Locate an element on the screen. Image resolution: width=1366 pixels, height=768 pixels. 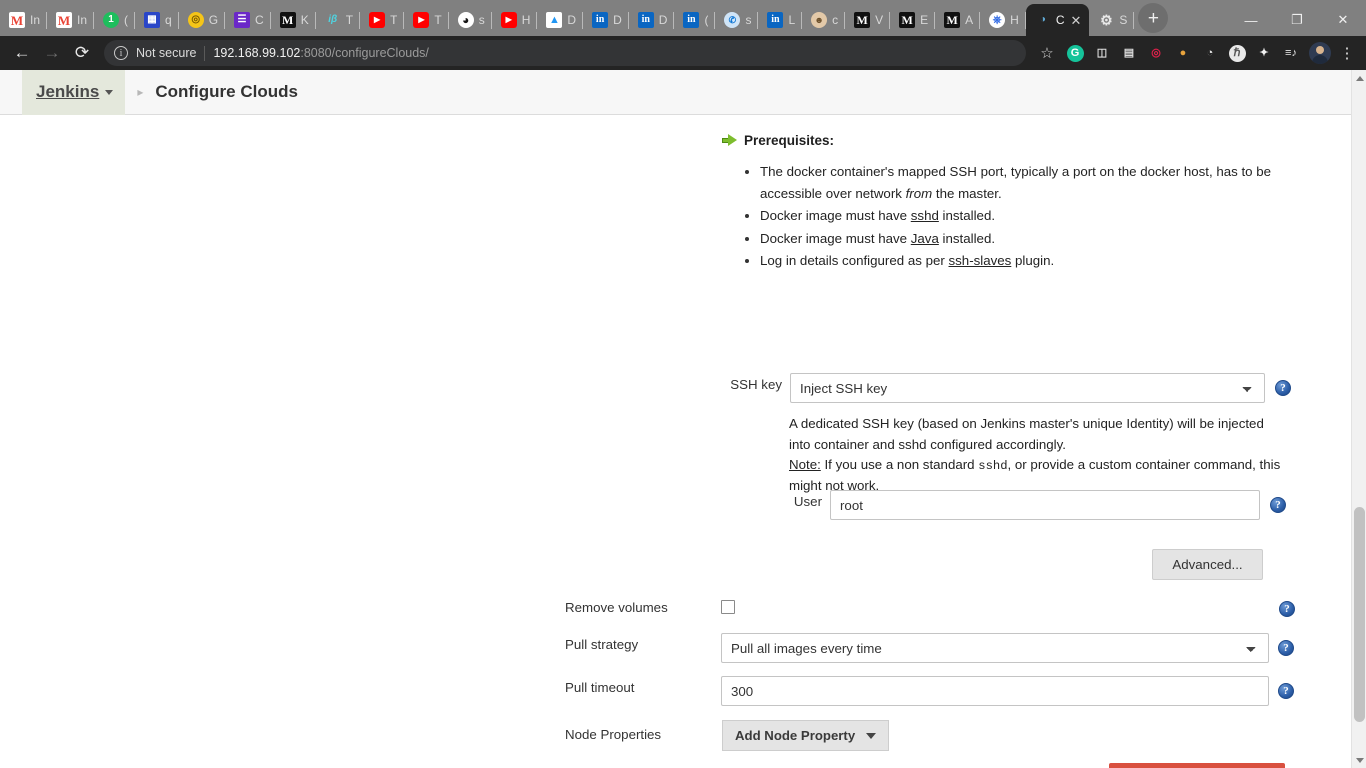
browser-tab: in ( is located at coordinates (695, 20).